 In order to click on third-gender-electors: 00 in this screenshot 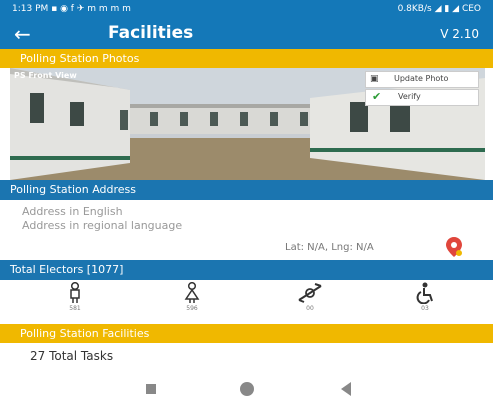, I will do `click(310, 297)`.